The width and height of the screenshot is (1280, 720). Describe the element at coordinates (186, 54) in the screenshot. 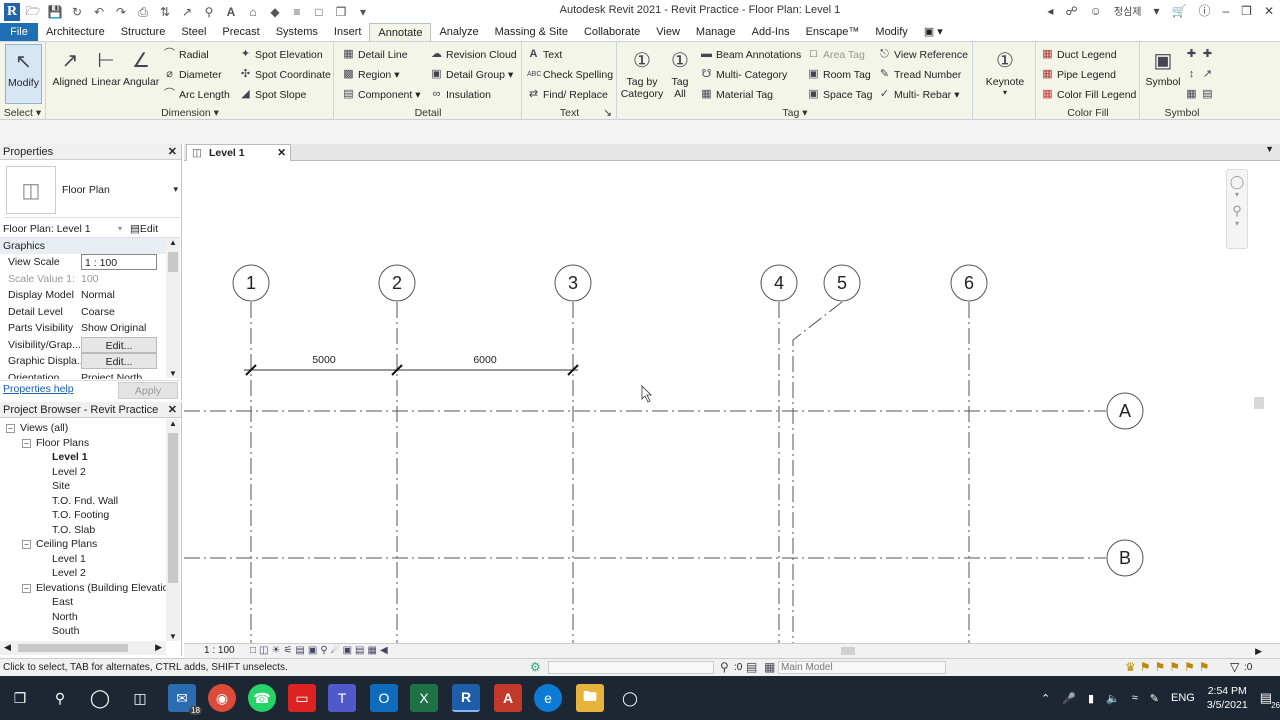

I see `radial-button: ⌒ Radial` at that location.